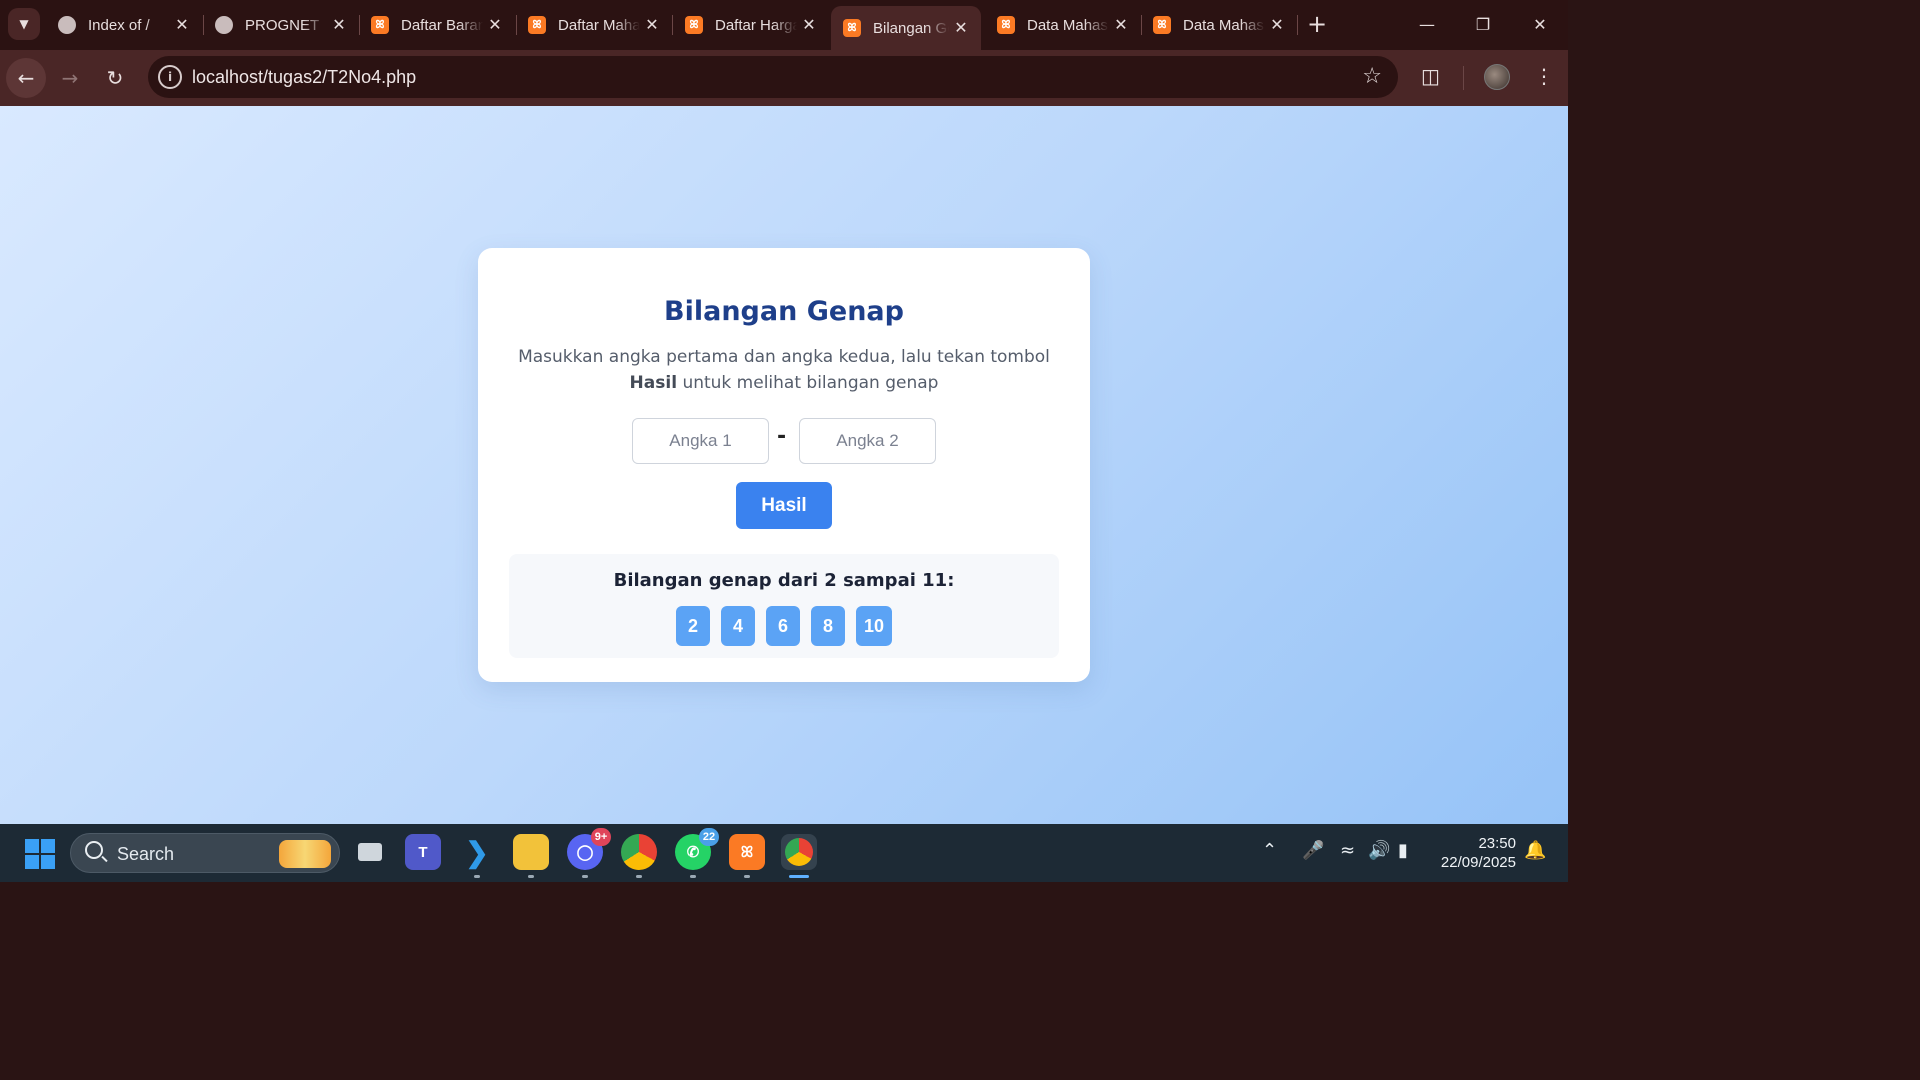  I want to click on restore-icon: ❐, so click(1483, 25).